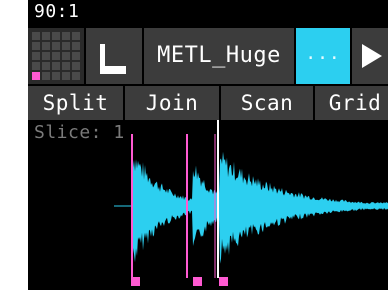 Image resolution: width=388 pixels, height=290 pixels. Describe the element at coordinates (219, 56) in the screenshot. I see `sample-name-field: METL_Huge` at that location.